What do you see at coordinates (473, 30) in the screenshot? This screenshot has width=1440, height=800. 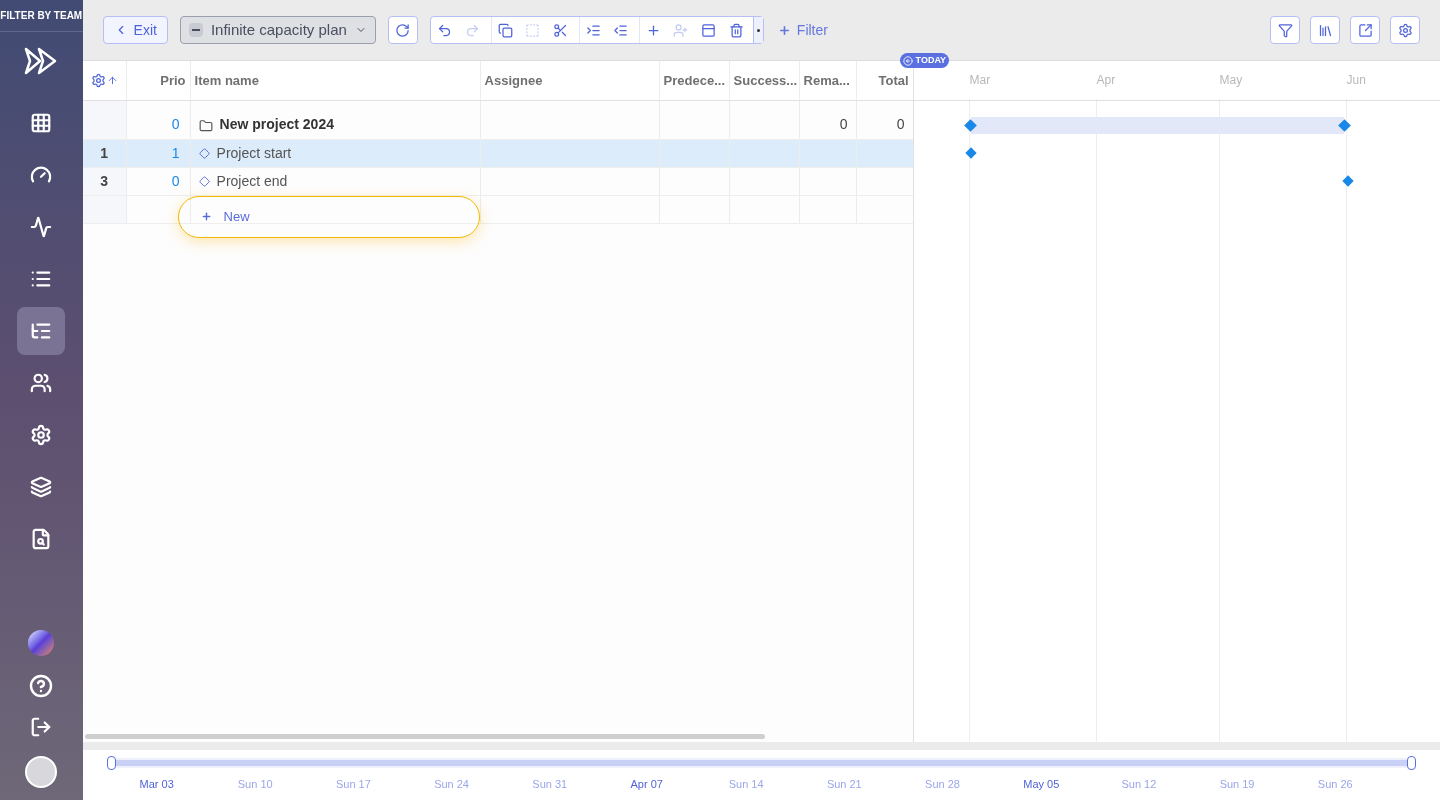 I see `redo-icon` at bounding box center [473, 30].